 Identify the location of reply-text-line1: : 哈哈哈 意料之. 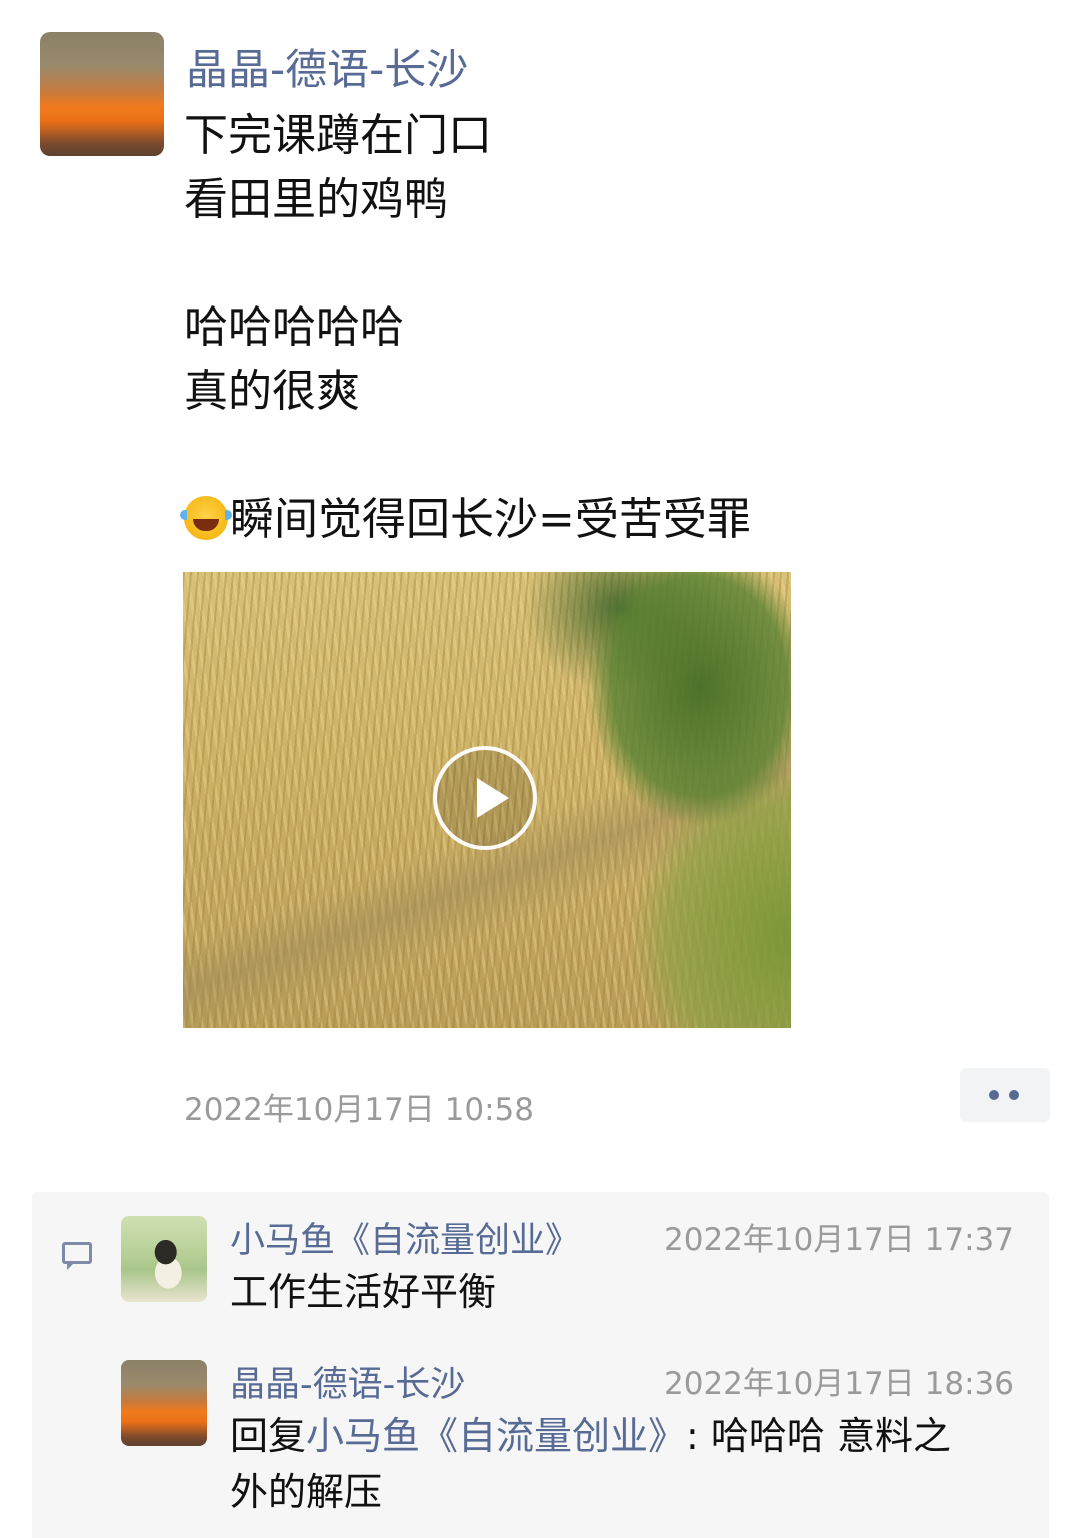
(818, 1436).